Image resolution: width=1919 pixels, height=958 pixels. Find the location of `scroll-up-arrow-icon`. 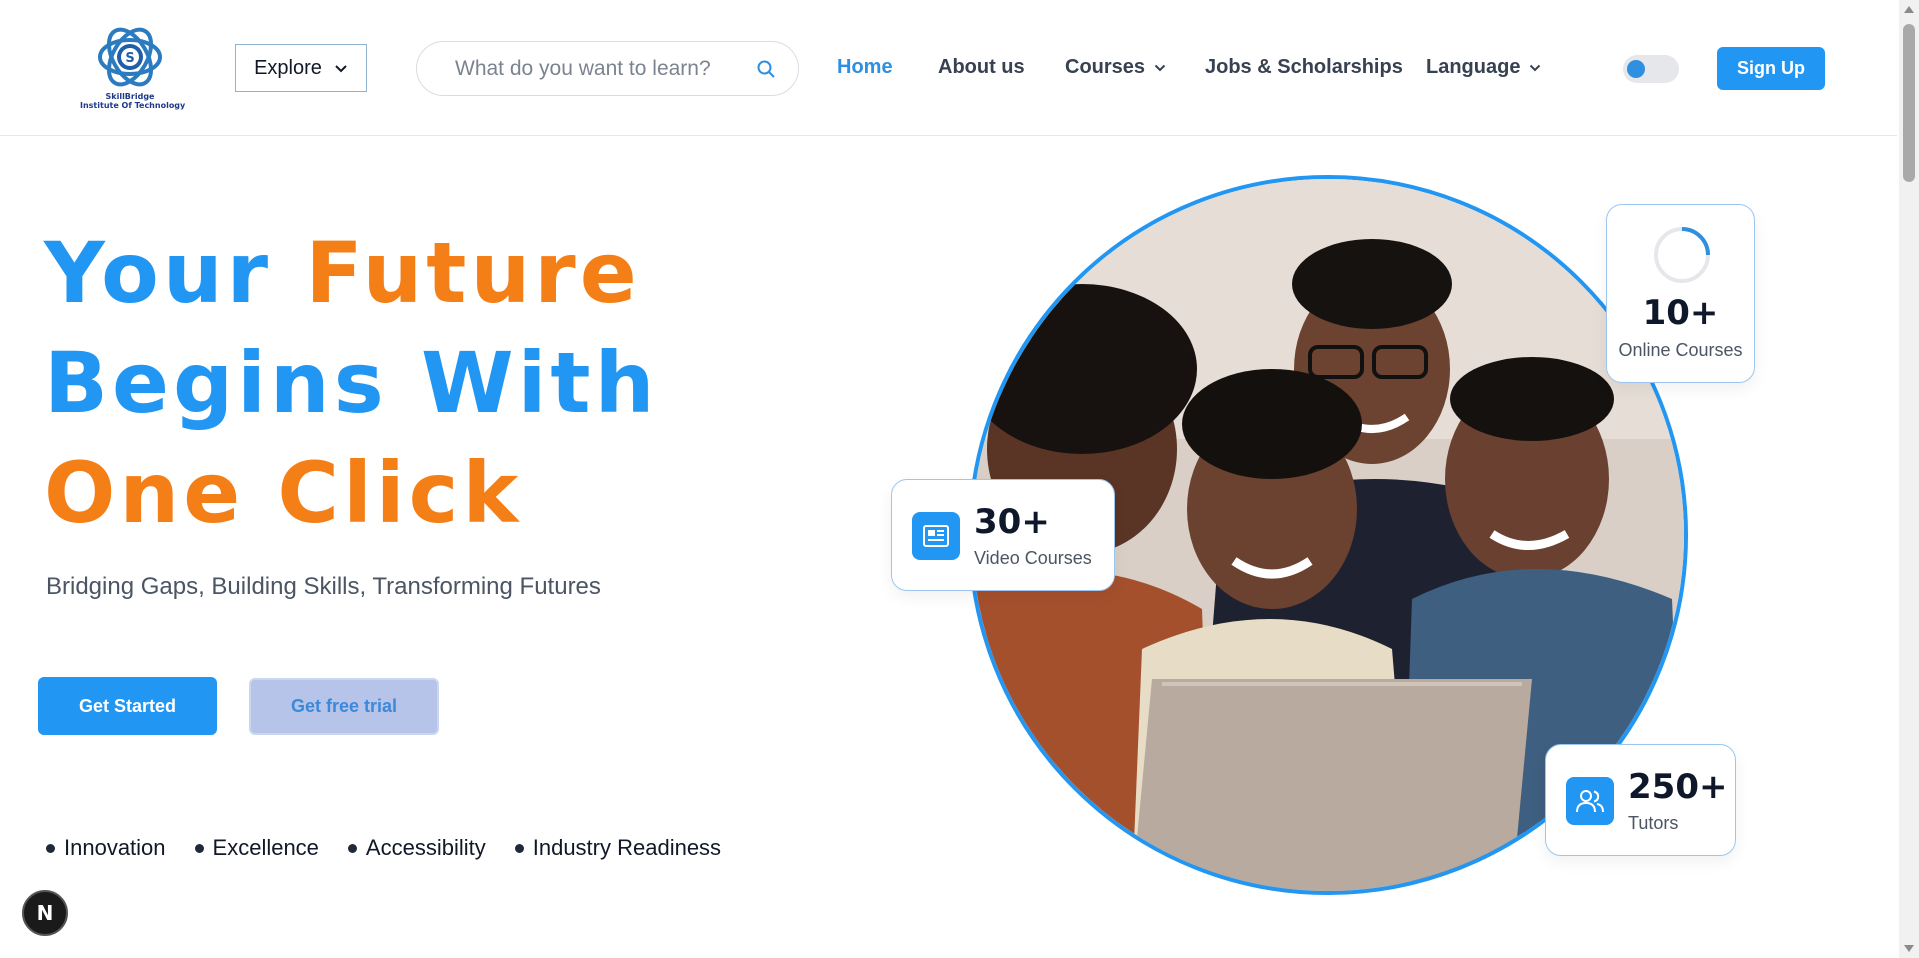

scroll-up-arrow-icon is located at coordinates (1909, 9).